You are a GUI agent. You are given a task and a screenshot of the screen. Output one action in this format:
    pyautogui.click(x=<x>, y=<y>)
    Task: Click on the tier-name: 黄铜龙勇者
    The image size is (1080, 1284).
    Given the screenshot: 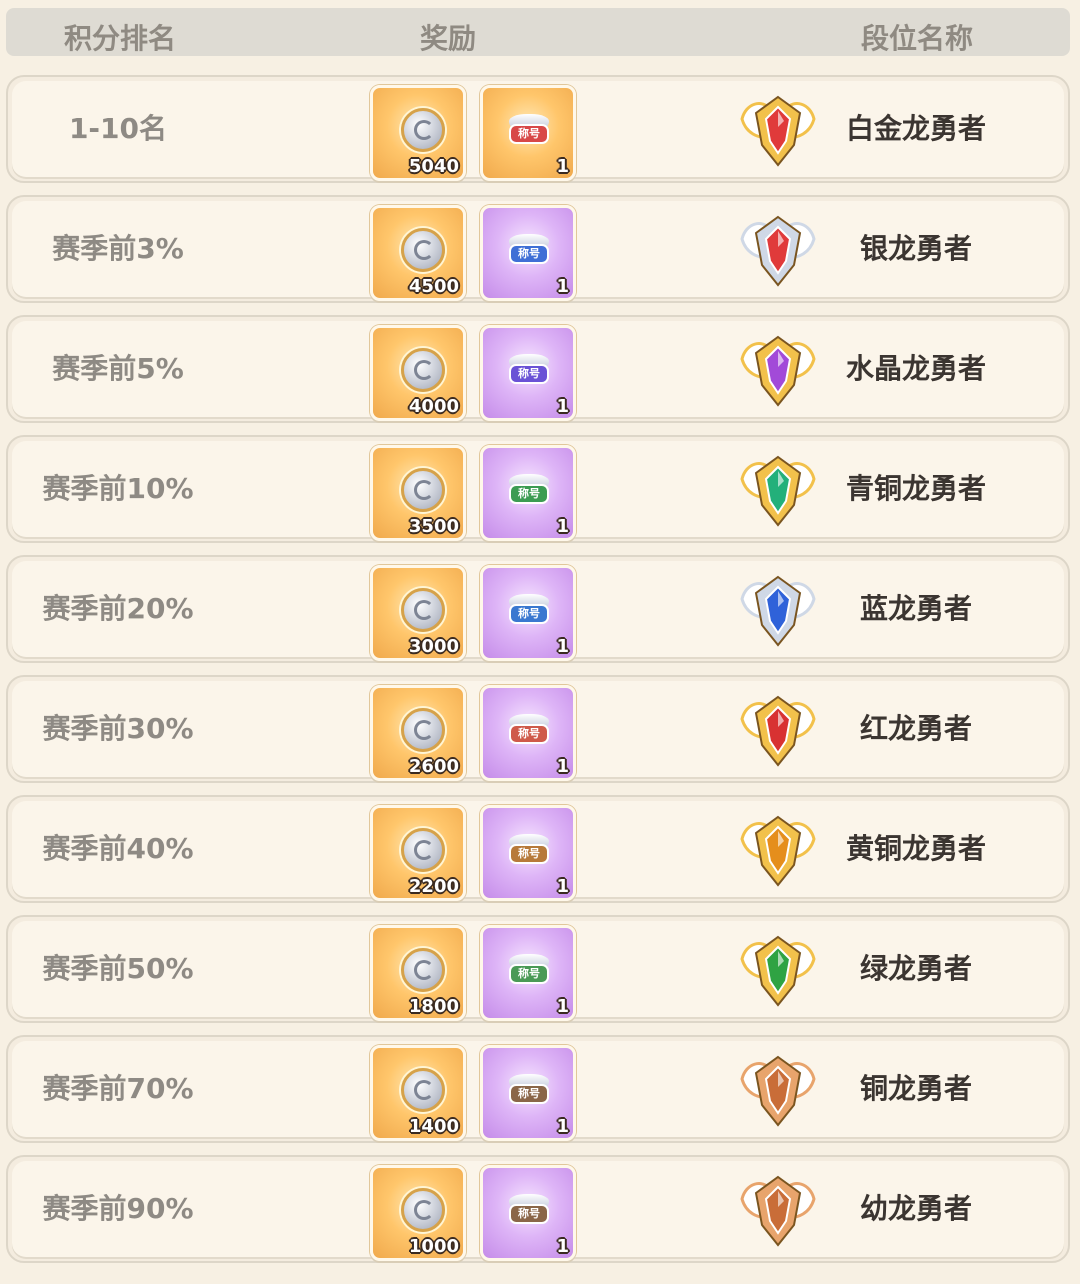 What is the action you would take?
    pyautogui.click(x=915, y=848)
    